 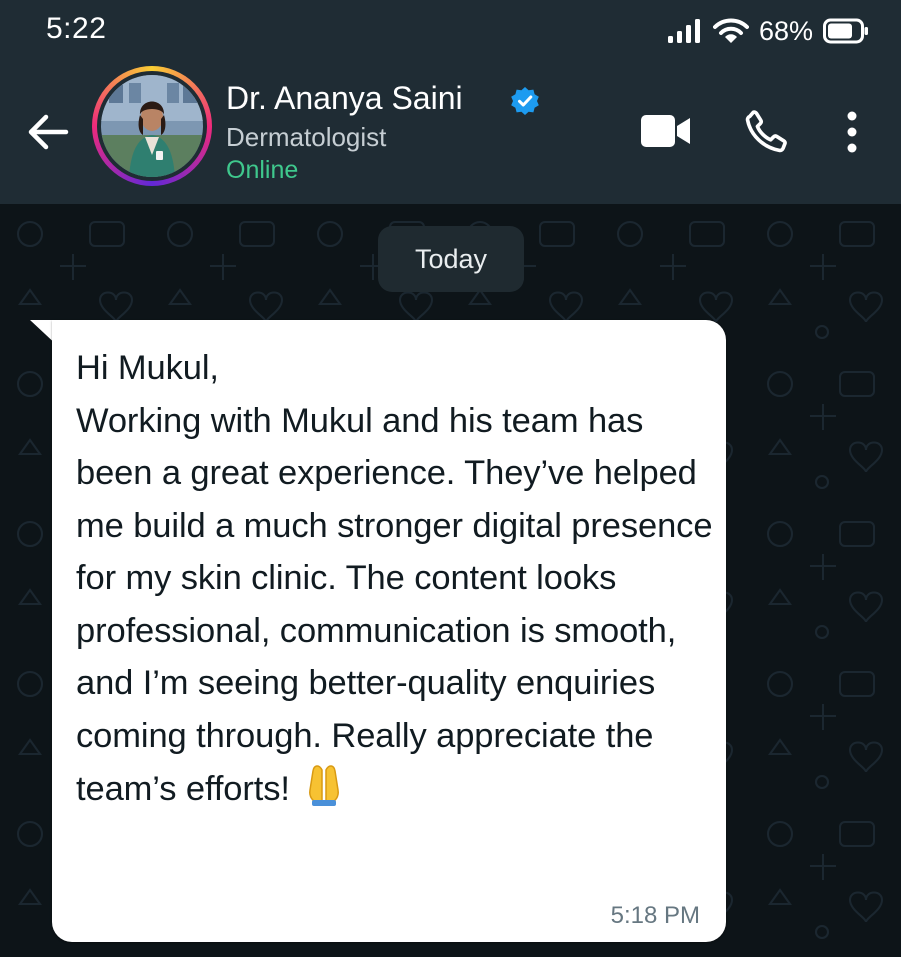 I want to click on video-call-icon, so click(x=666, y=131).